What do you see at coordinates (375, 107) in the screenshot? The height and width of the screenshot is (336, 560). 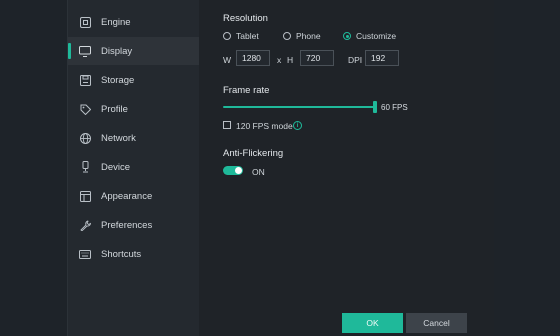 I see `frame-rate-slider-handle` at bounding box center [375, 107].